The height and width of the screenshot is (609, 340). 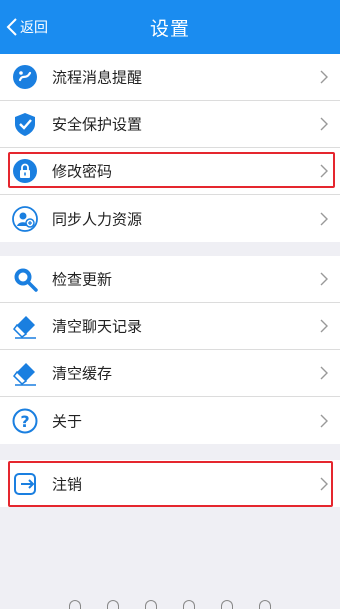 I want to click on settings-group-3: 注销, so click(x=170, y=483).